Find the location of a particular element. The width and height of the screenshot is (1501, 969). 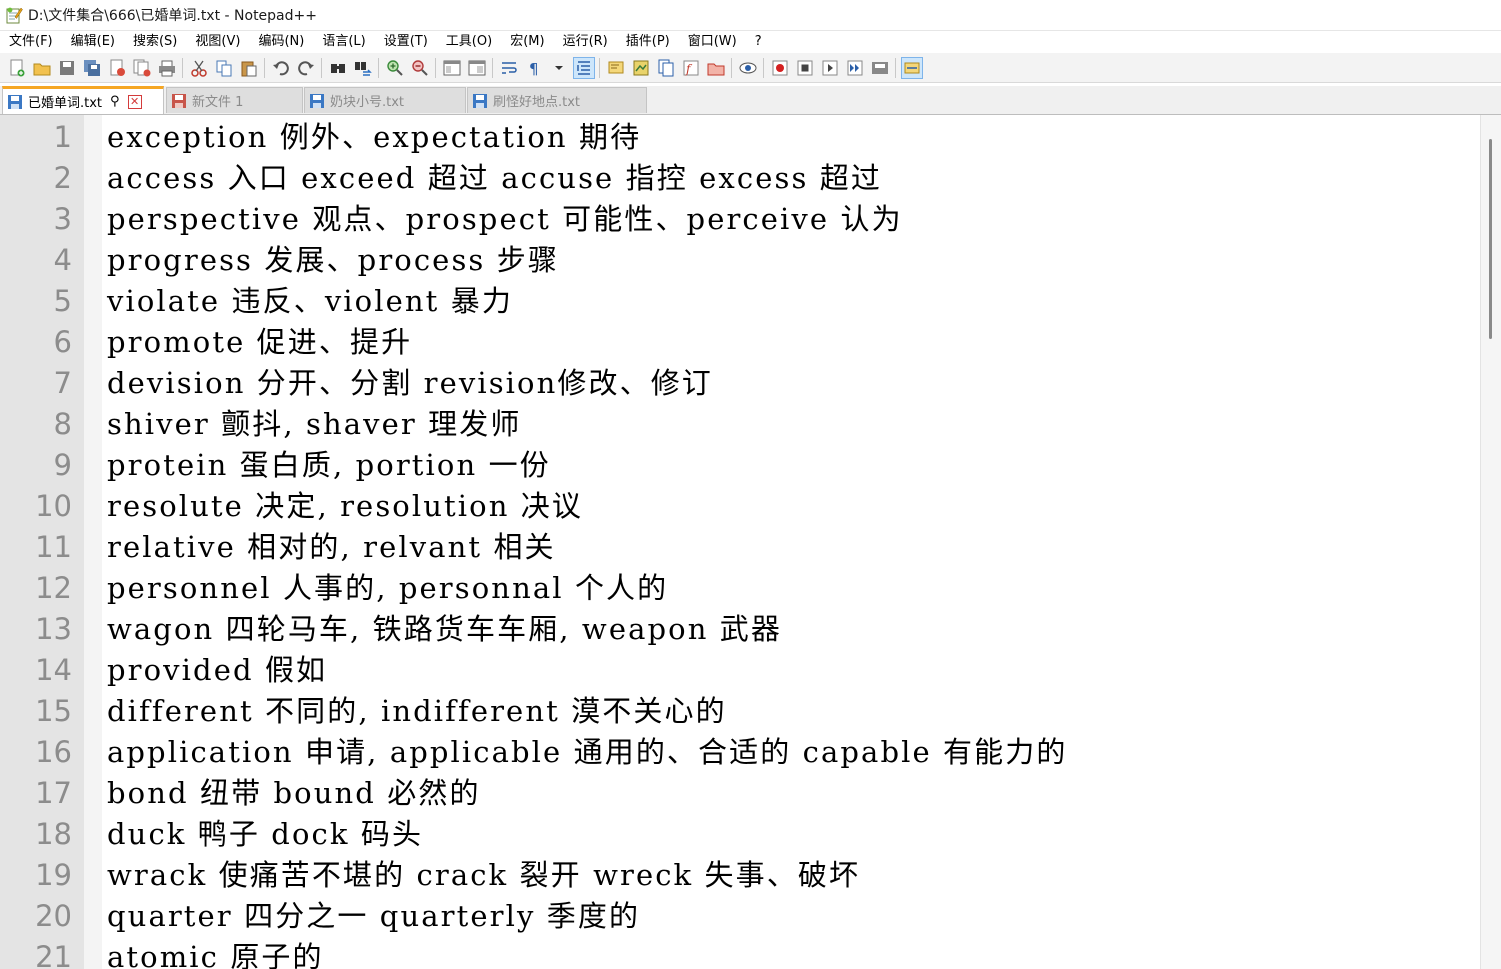

editor-line: 10 resolute 决定, resolution 决议 is located at coordinates (740, 506).